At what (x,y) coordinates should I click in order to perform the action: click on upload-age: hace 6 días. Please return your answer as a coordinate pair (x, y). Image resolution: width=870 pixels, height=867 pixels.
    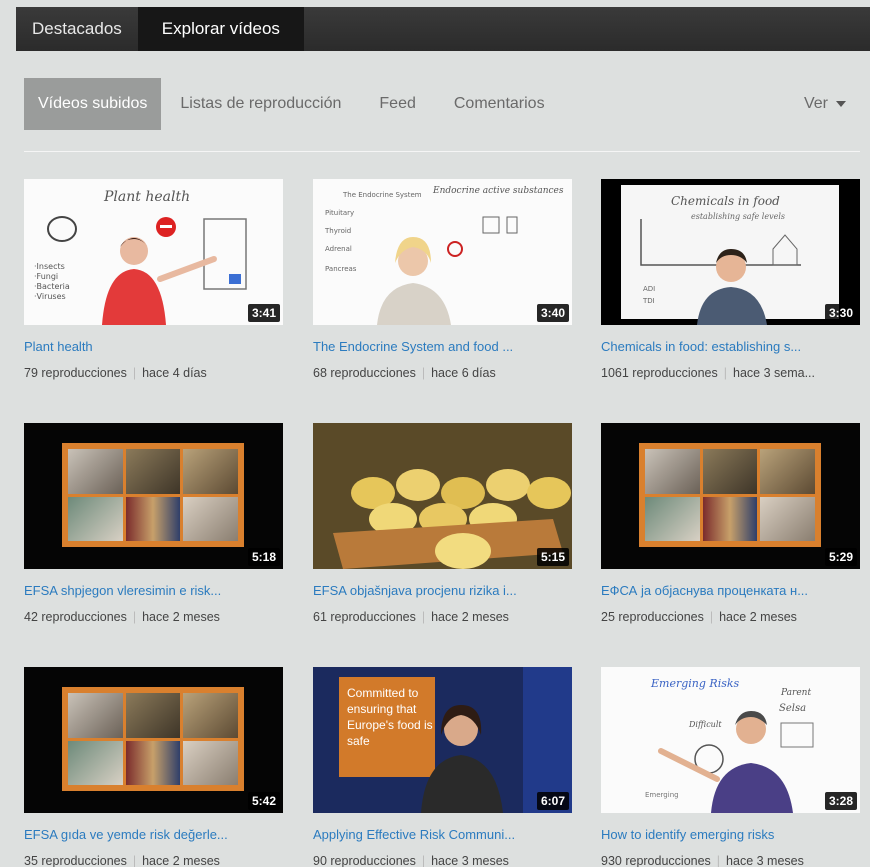
    Looking at the image, I should click on (463, 373).